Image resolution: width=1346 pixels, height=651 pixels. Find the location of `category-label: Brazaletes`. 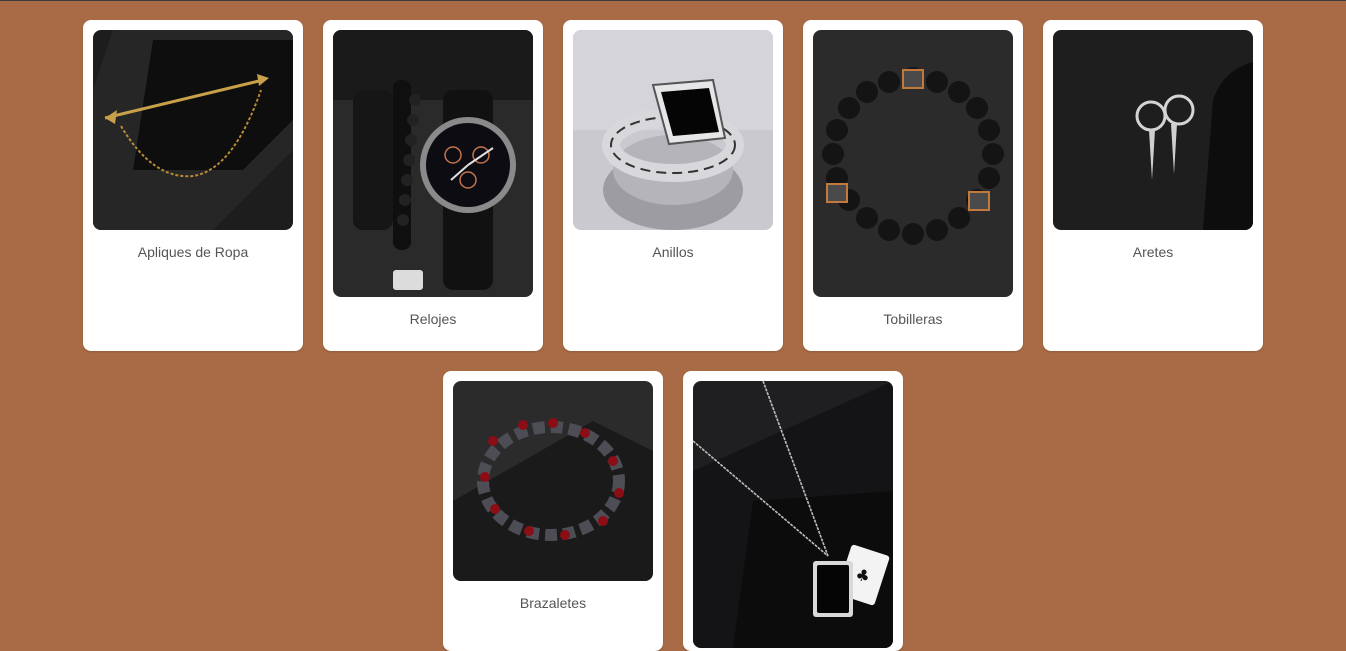

category-label: Brazaletes is located at coordinates (553, 603).